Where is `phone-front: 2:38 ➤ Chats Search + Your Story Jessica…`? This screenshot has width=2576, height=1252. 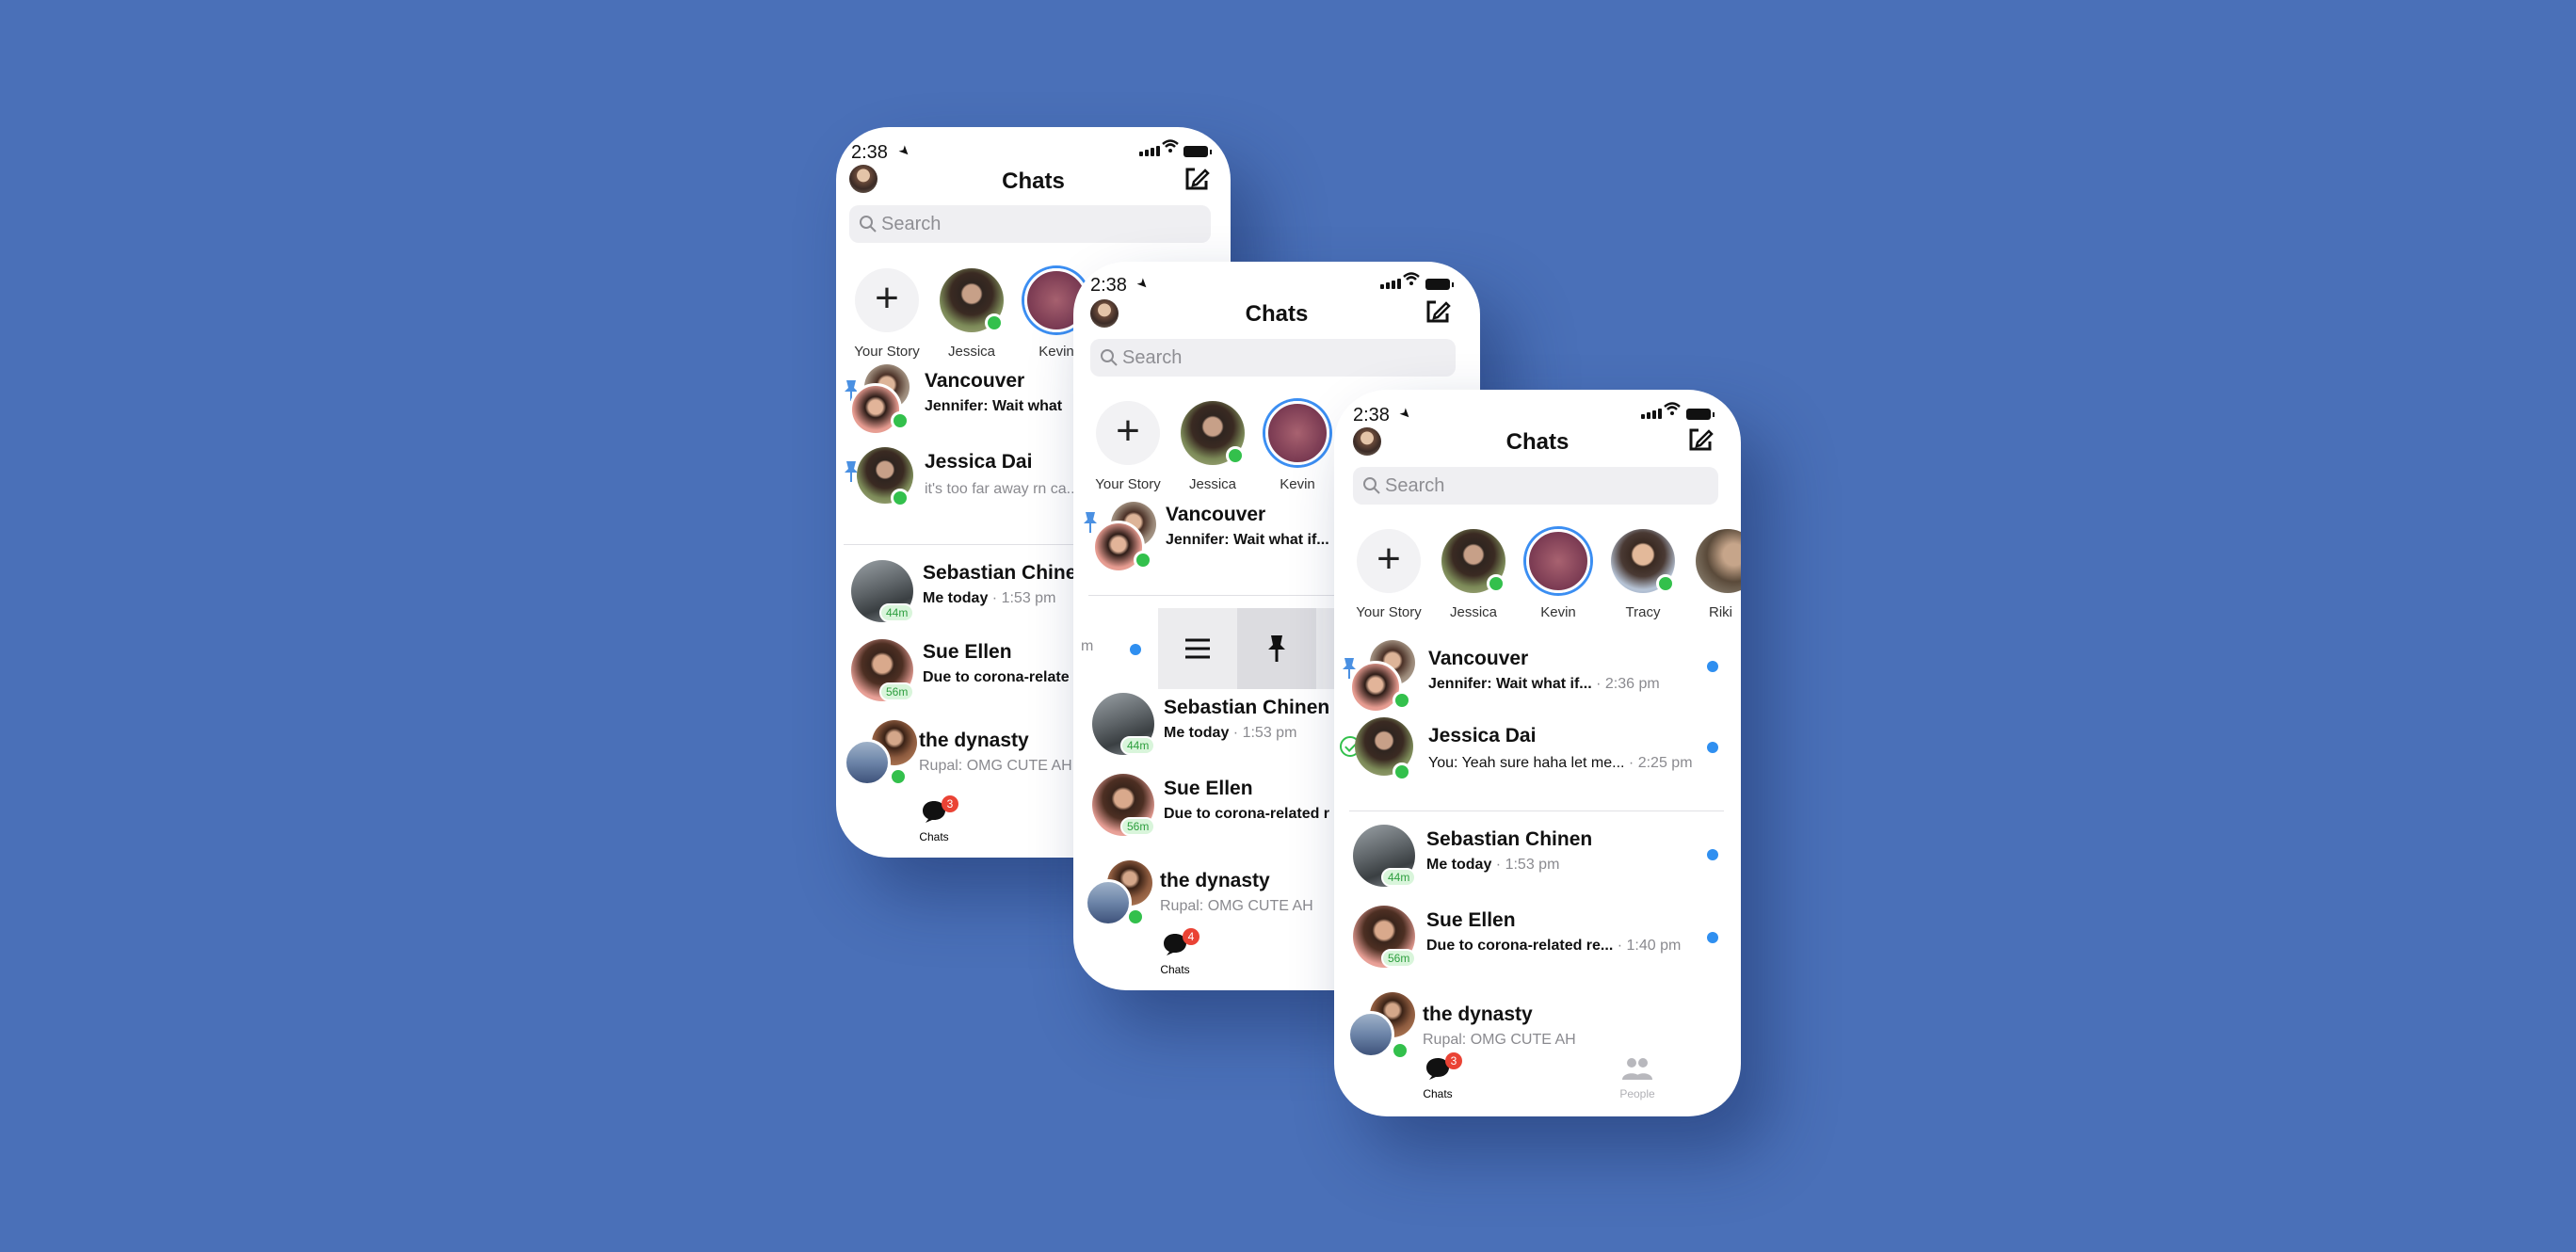 phone-front: 2:38 ➤ Chats Search + Your Story Jessica… is located at coordinates (1537, 753).